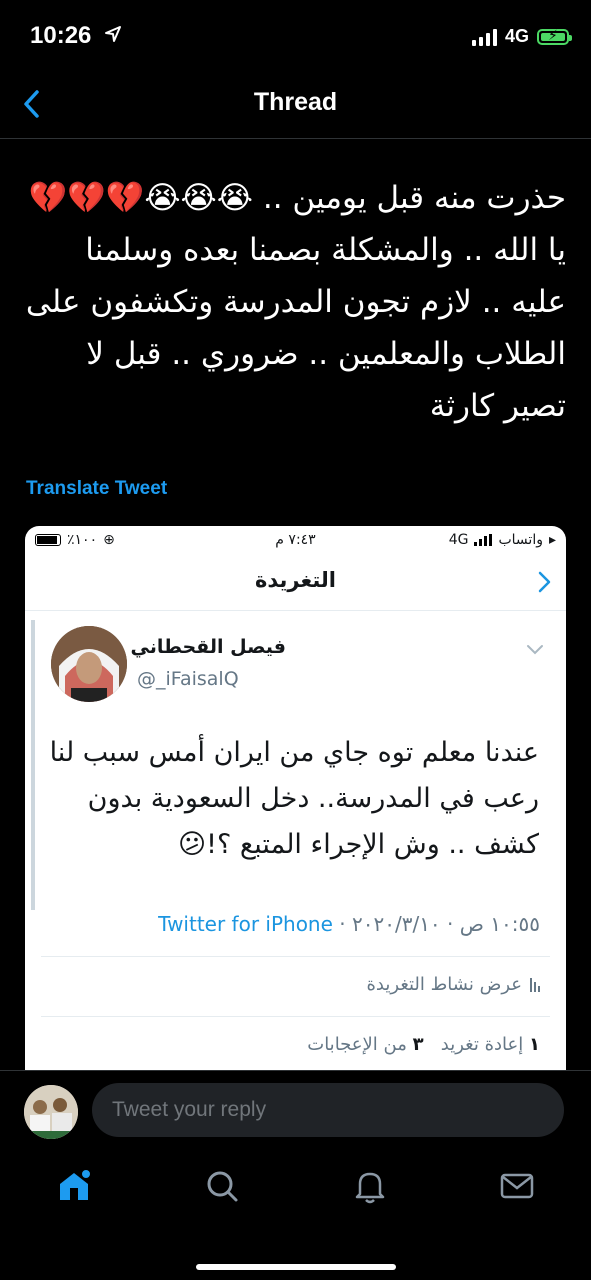  What do you see at coordinates (61, 35) in the screenshot?
I see `status-time: 10:26` at bounding box center [61, 35].